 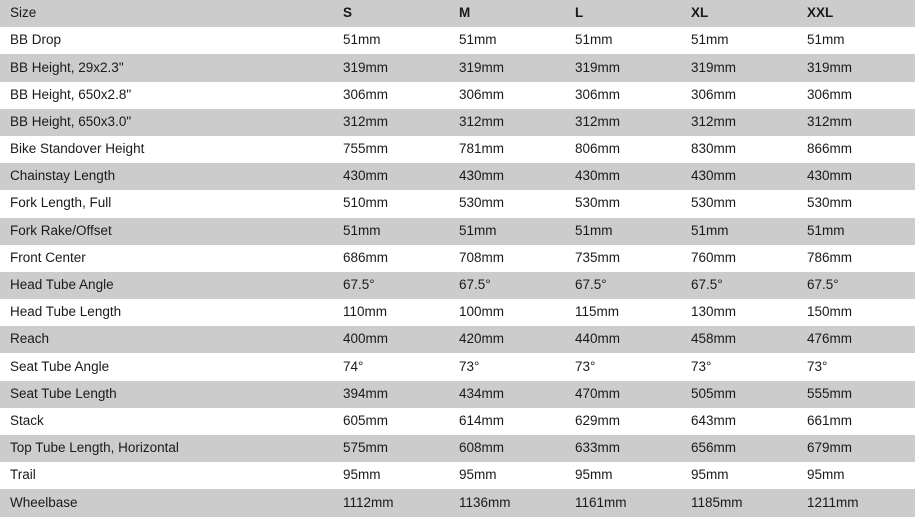 What do you see at coordinates (507, 367) in the screenshot?
I see `cell-m: 73°` at bounding box center [507, 367].